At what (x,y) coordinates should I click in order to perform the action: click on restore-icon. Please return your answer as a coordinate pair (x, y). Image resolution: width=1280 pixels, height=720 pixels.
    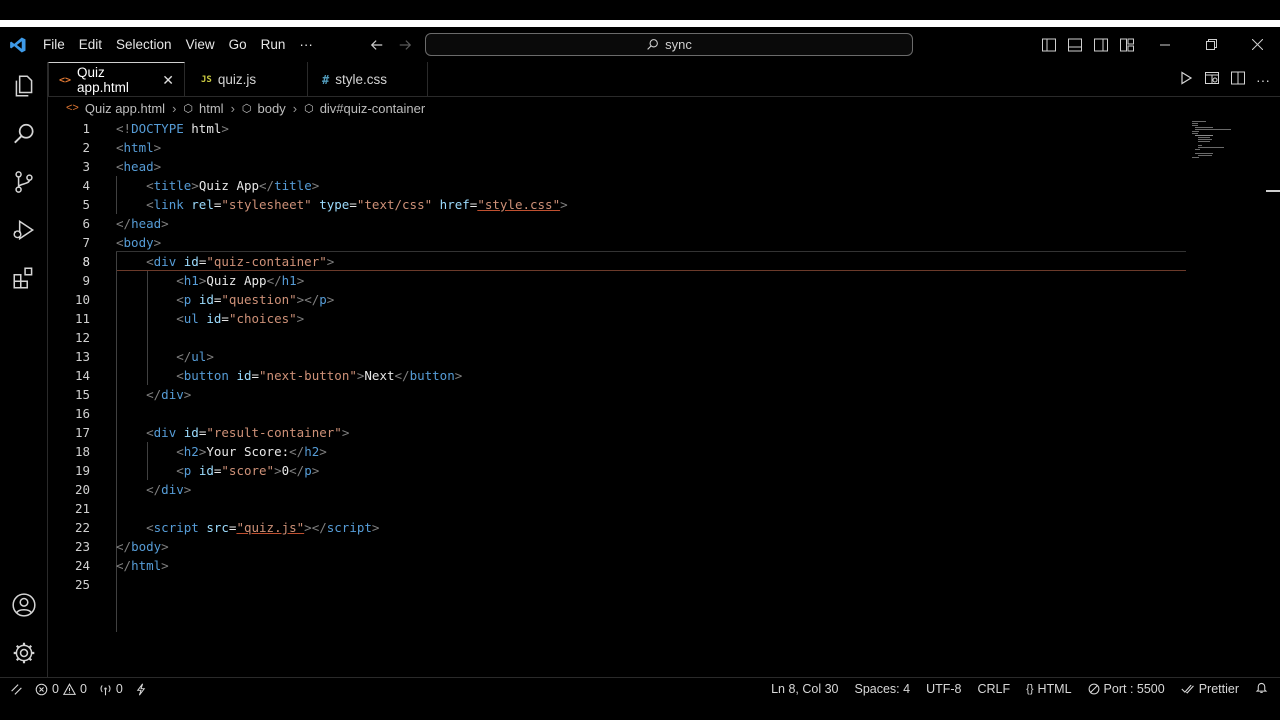
    Looking at the image, I should click on (1211, 44).